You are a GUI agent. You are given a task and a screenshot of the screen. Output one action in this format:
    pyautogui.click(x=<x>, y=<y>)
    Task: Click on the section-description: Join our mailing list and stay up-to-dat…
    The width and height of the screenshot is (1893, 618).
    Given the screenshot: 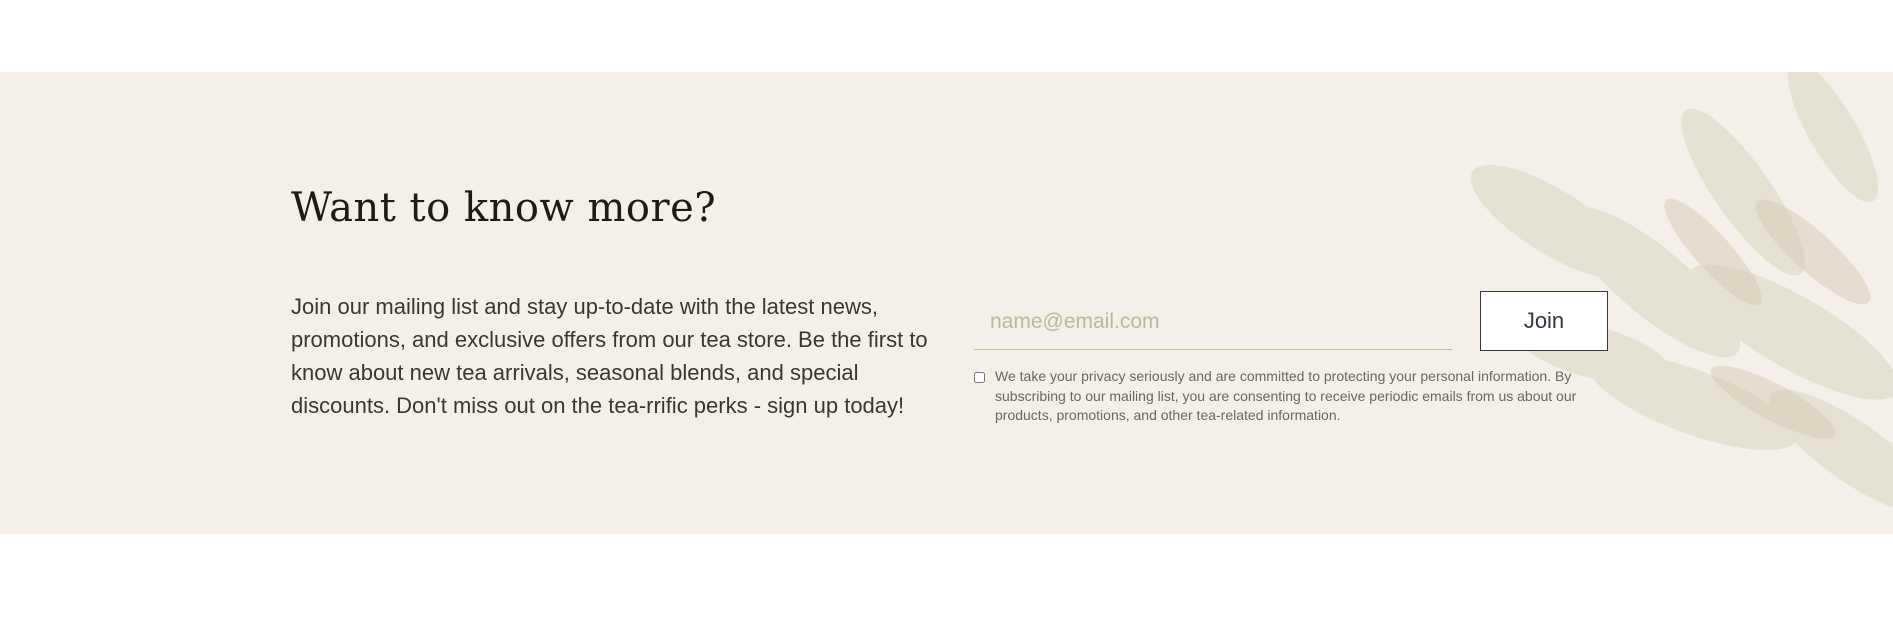 What is the action you would take?
    pyautogui.click(x=609, y=356)
    